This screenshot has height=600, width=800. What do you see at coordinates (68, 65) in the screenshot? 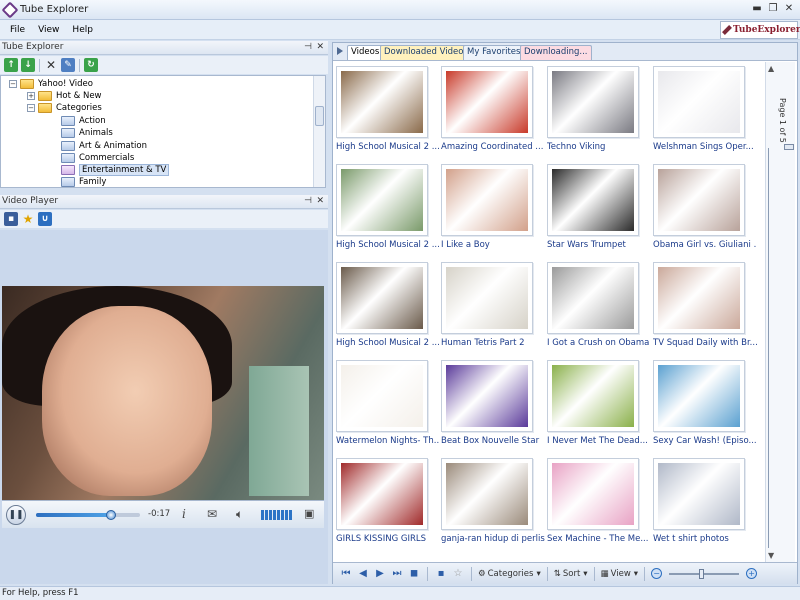
I see `edit-icon: ✎` at bounding box center [68, 65].